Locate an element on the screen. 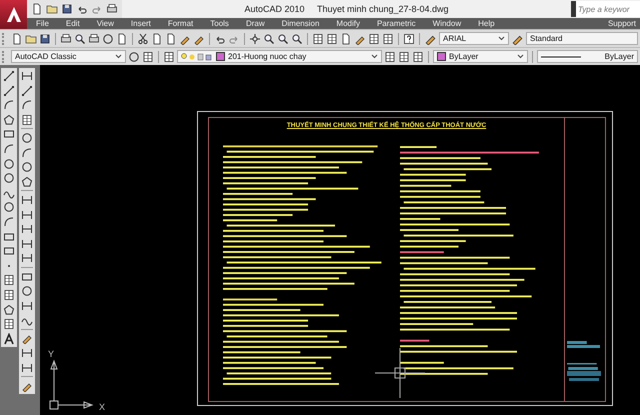 Image resolution: width=640 pixels, height=415 pixels. print-preview-icon is located at coordinates (80, 38).